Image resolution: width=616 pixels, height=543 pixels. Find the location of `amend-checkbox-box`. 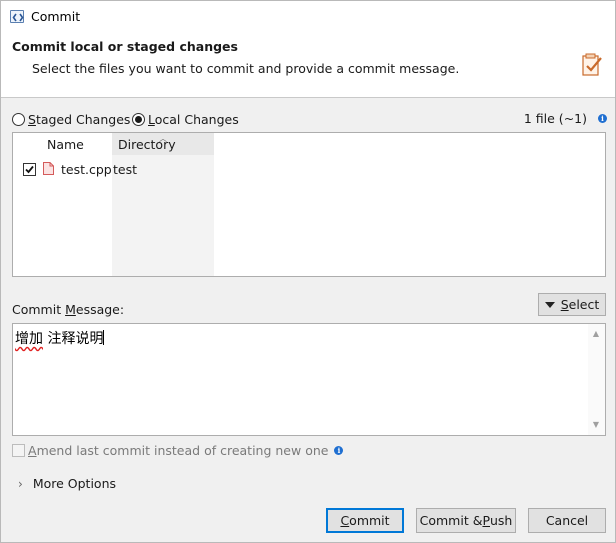

amend-checkbox-box is located at coordinates (18, 450).